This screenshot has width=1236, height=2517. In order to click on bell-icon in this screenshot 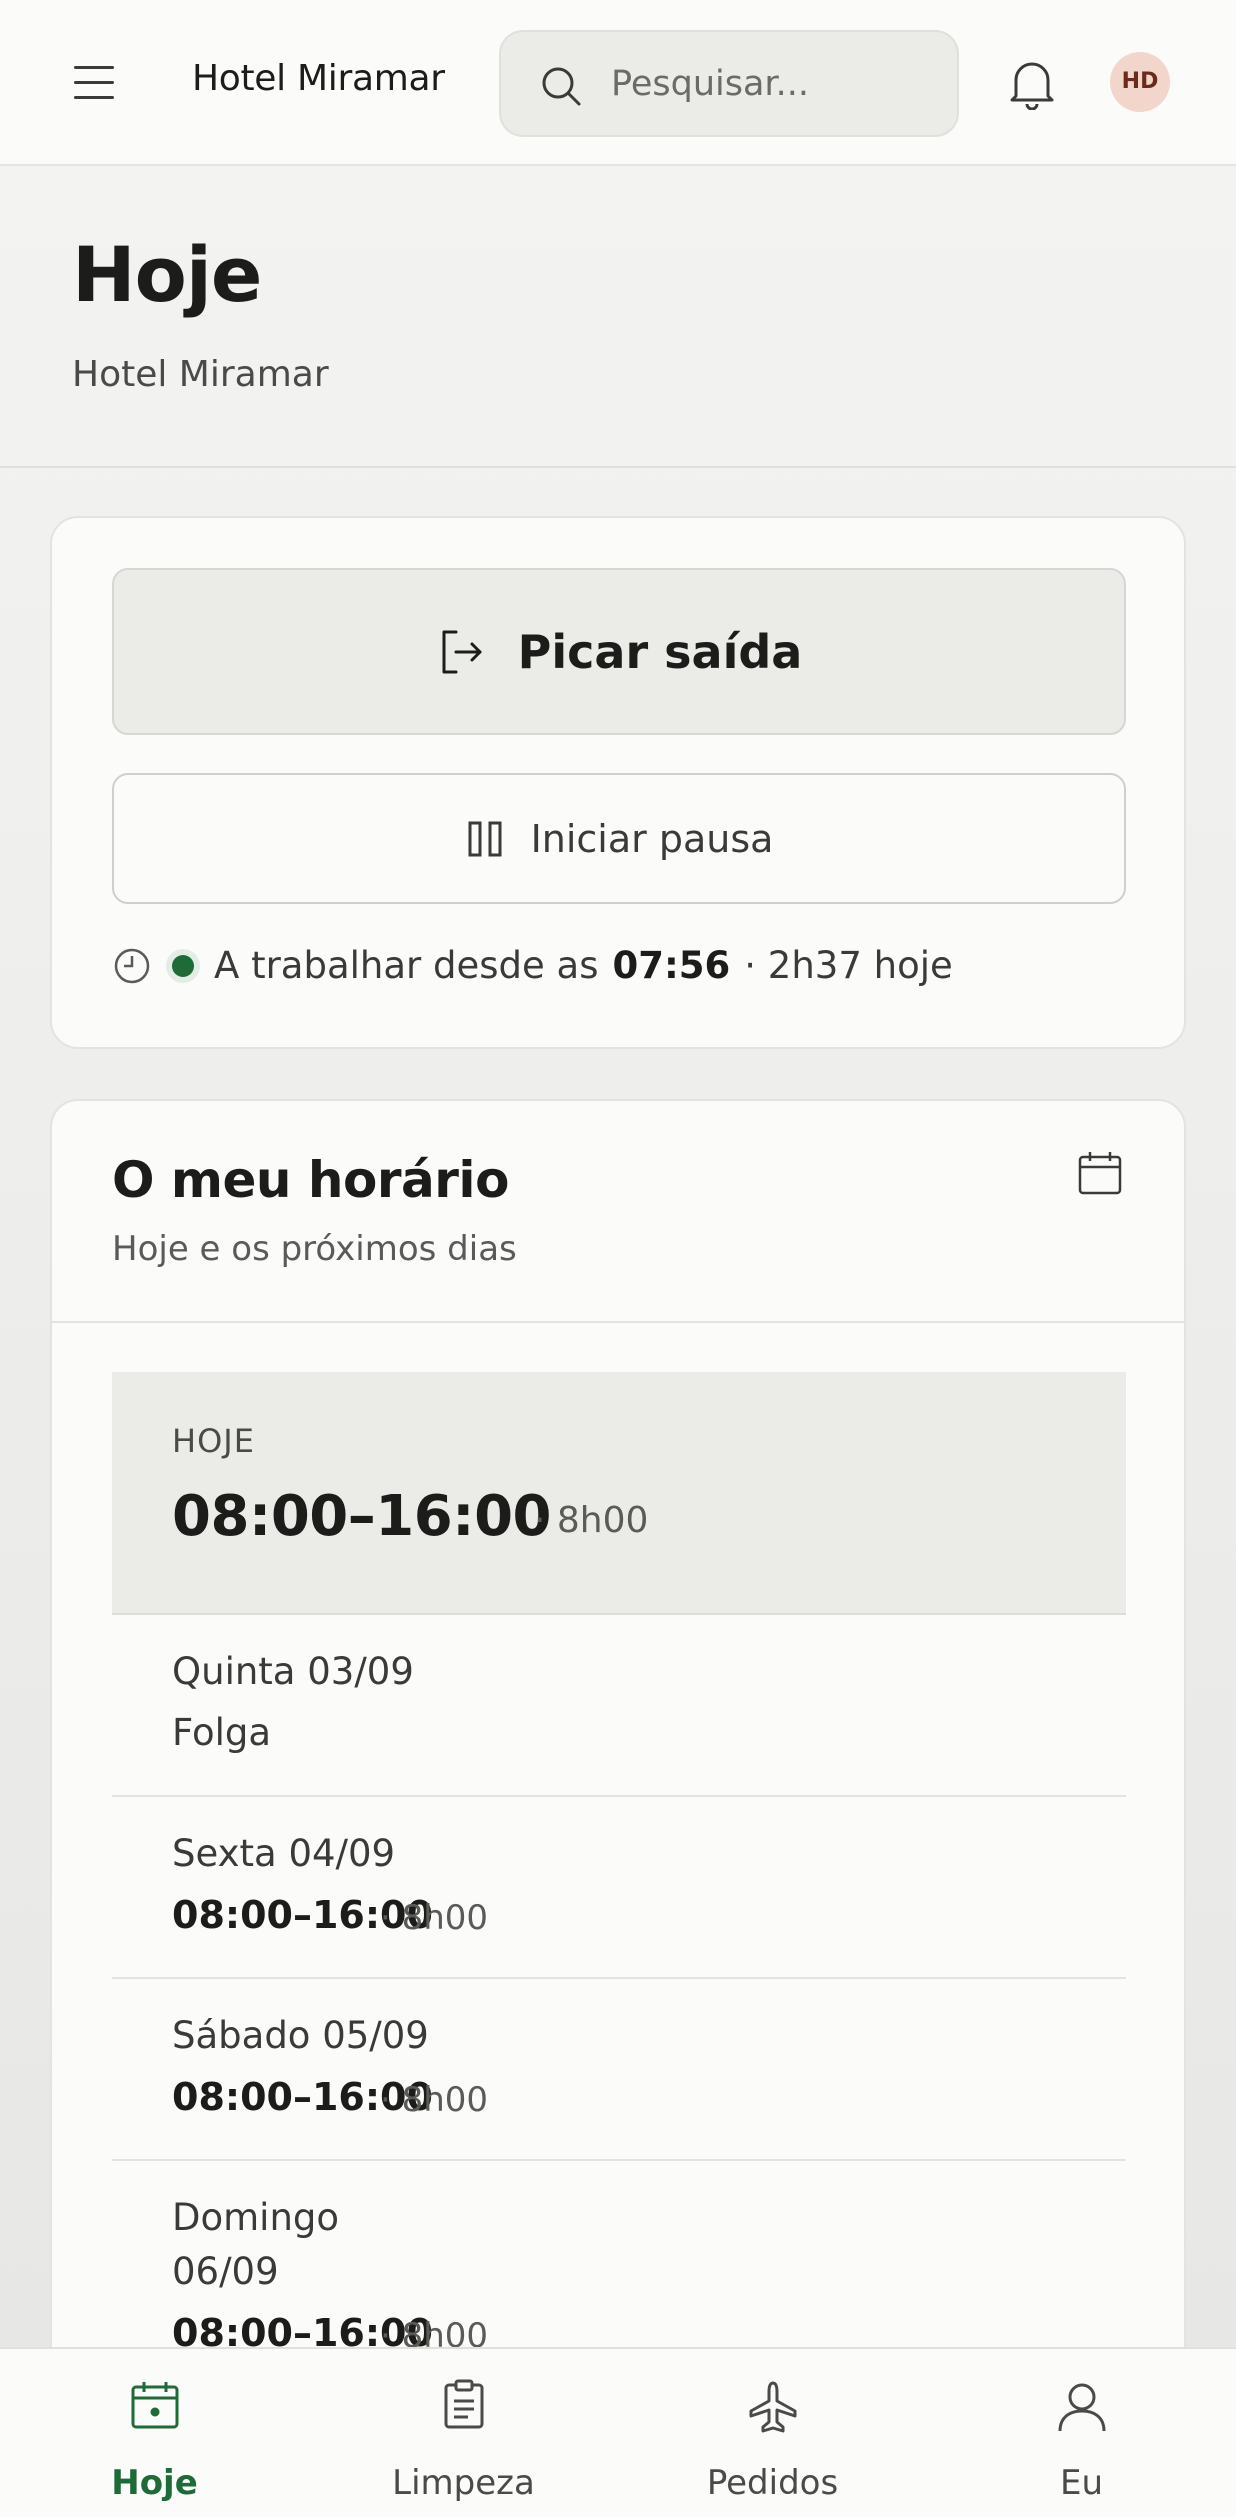, I will do `click(1032, 84)`.